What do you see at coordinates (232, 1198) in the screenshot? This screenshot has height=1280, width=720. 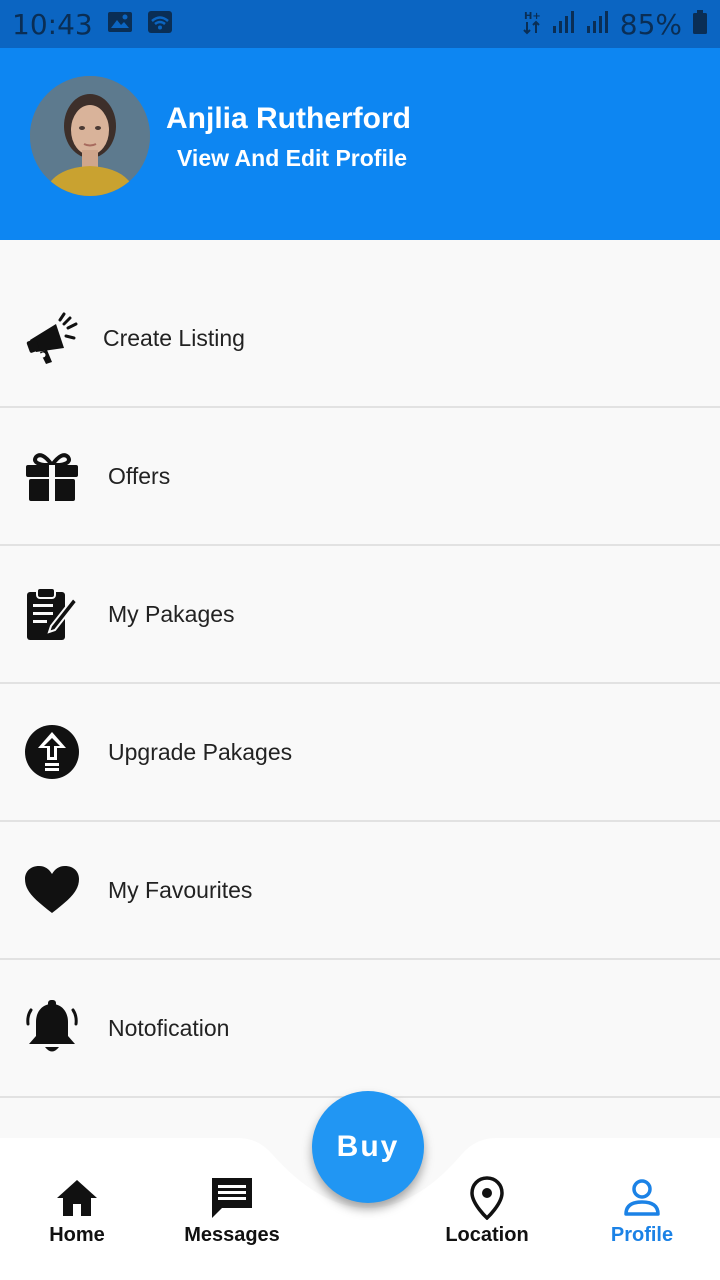 I see `message-icon` at bounding box center [232, 1198].